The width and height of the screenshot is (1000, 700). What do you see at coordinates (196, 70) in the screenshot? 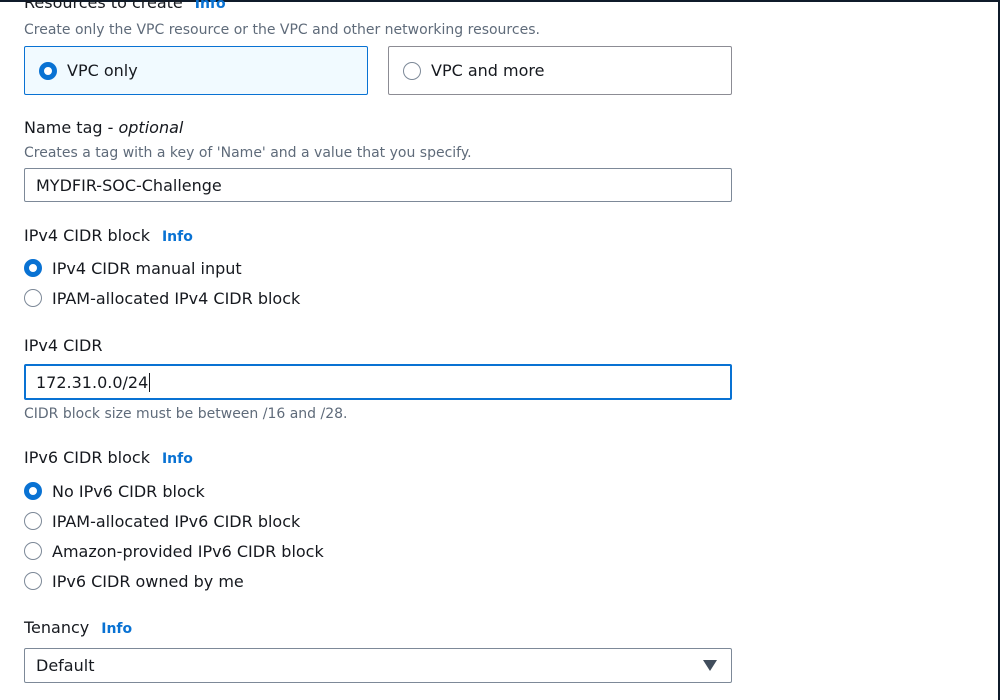
I see `tile-vpc-only: VPC only` at bounding box center [196, 70].